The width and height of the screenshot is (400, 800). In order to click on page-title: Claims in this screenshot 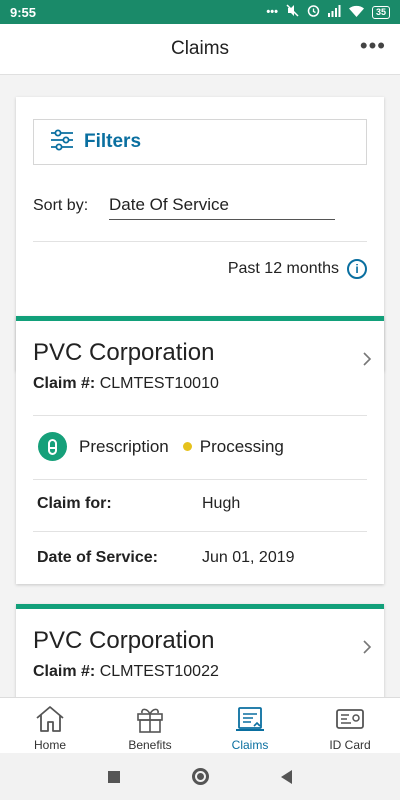, I will do `click(200, 48)`.